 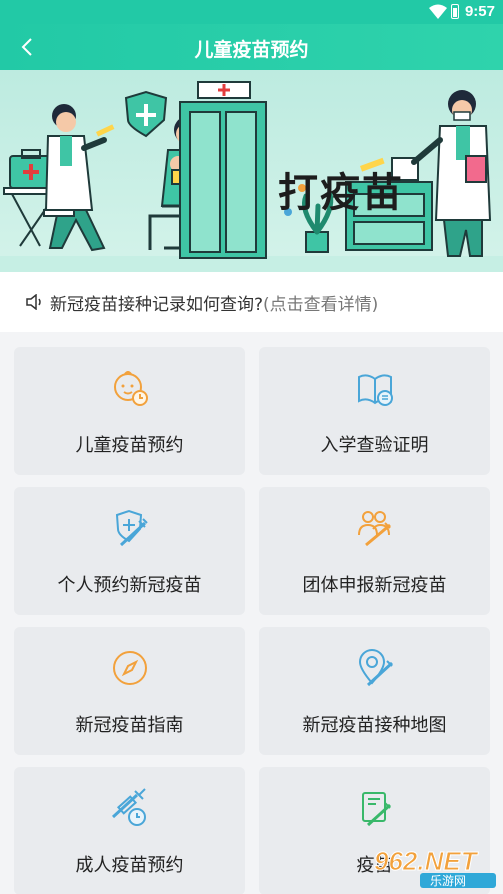 I want to click on site-watermark-logo: 962.NET 乐游网, so click(x=435, y=867).